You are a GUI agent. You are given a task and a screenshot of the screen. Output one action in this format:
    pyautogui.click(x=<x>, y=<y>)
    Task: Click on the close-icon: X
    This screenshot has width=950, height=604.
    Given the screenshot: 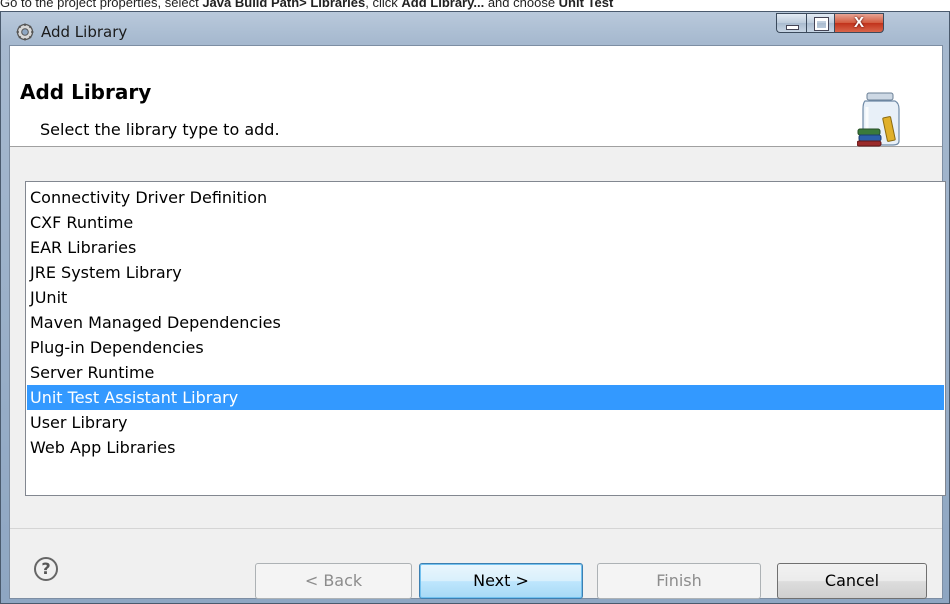 What is the action you would take?
    pyautogui.click(x=858, y=22)
    